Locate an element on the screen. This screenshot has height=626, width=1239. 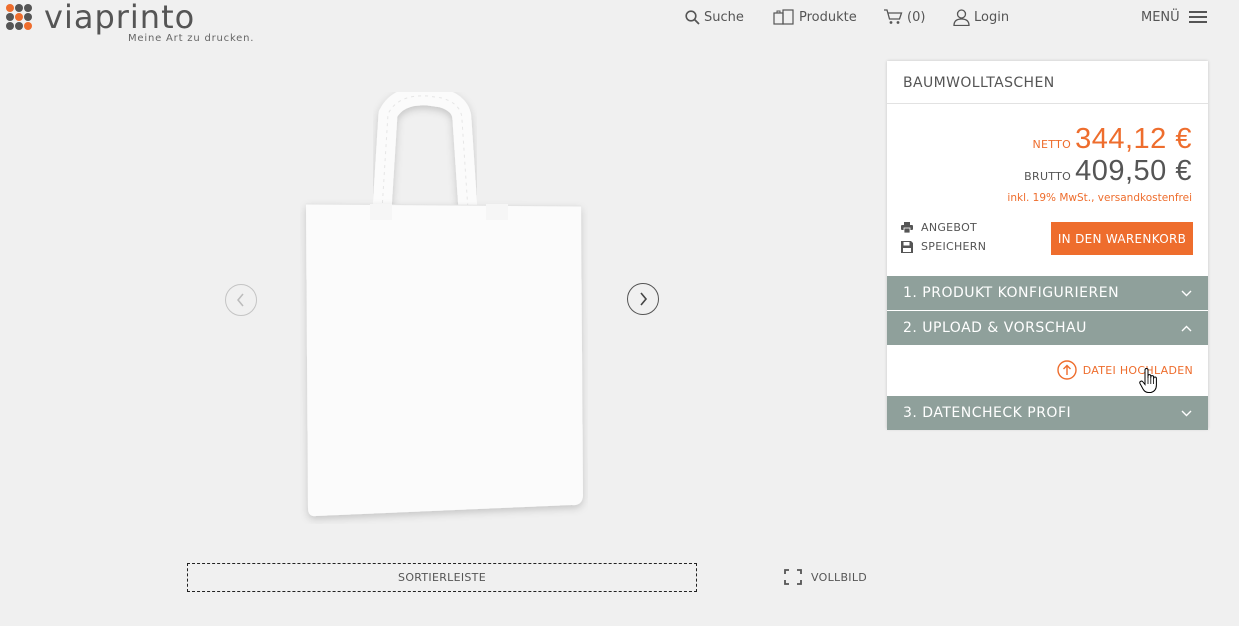
nav-search-label: Suche is located at coordinates (724, 17).